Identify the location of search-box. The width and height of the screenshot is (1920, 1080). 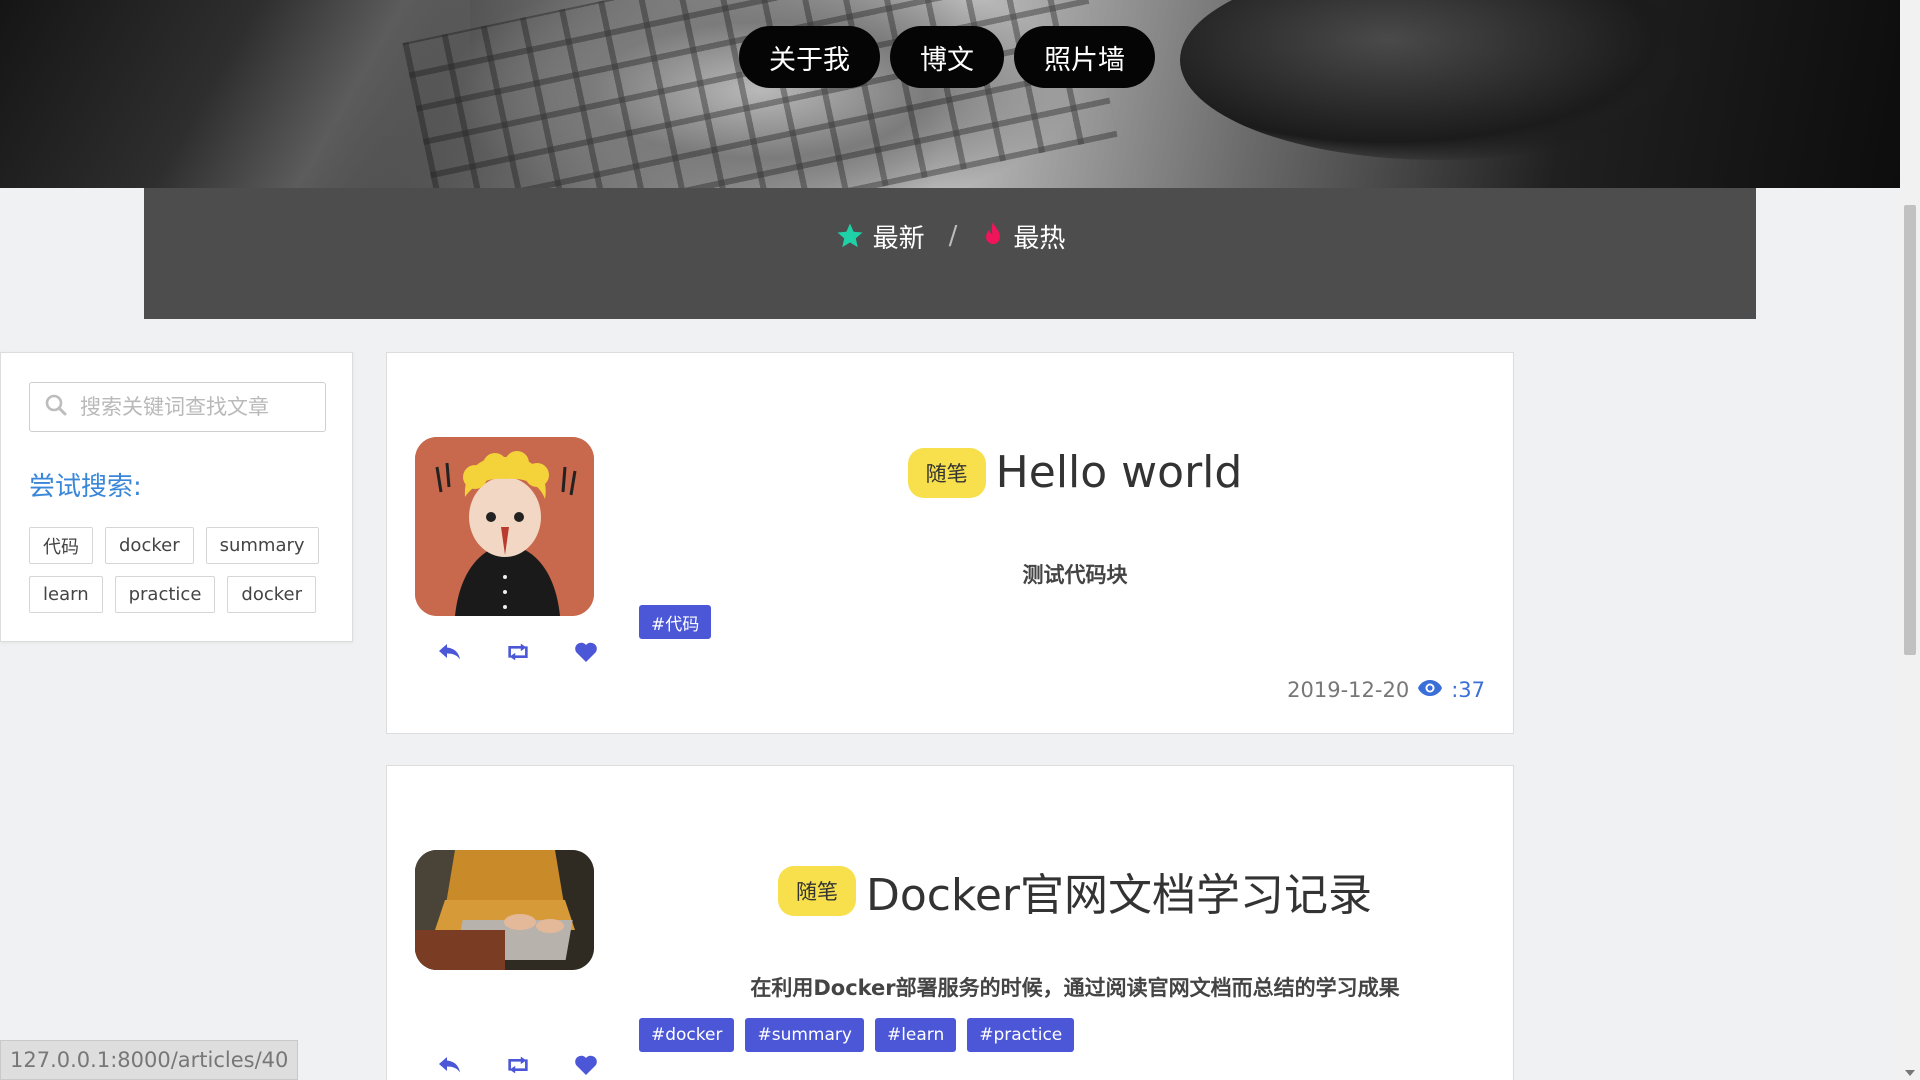
(177, 407).